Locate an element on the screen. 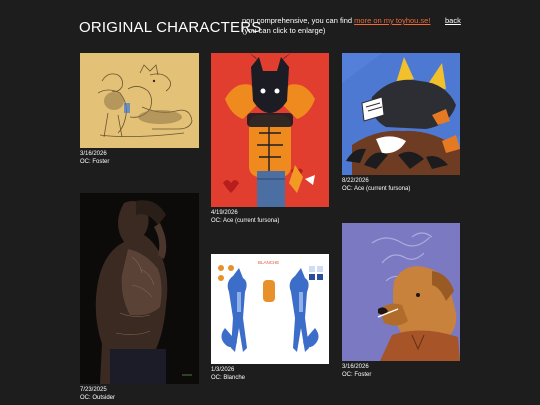 This screenshot has height=405, width=540. outsider-image is located at coordinates (139, 288).